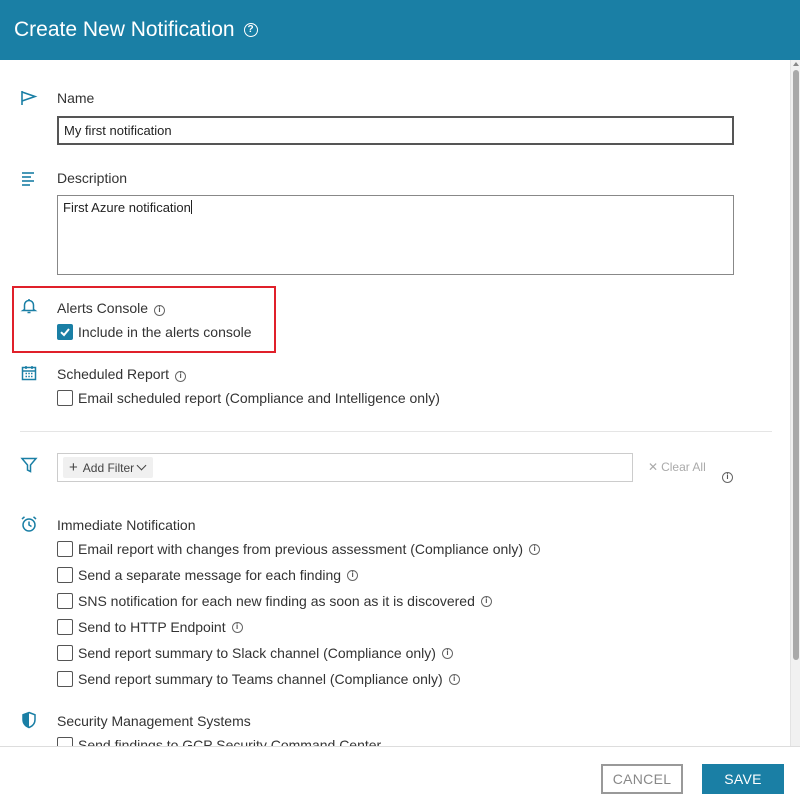 The image size is (800, 808). What do you see at coordinates (796, 64) in the screenshot?
I see `scroll-up-arrow-icon` at bounding box center [796, 64].